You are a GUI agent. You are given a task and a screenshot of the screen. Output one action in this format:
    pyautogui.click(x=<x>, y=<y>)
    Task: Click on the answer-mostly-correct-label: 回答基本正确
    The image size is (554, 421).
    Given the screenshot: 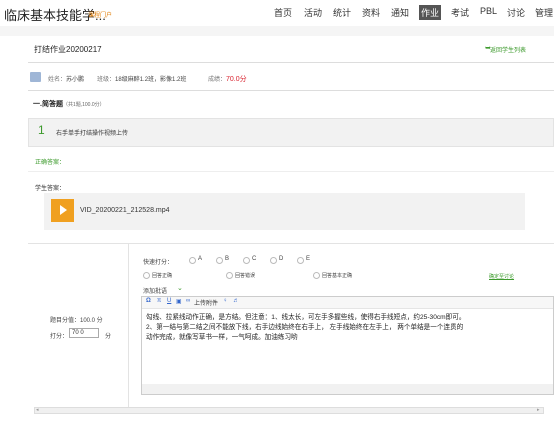 What is the action you would take?
    pyautogui.click(x=337, y=276)
    